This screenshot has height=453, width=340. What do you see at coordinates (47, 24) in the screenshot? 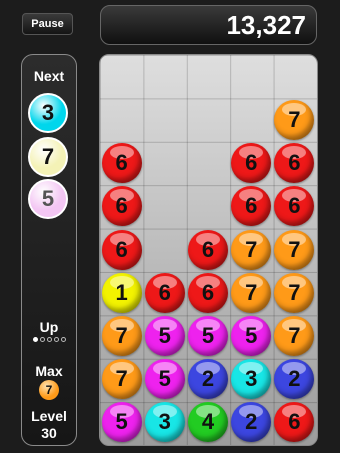
I see `pause-button: Pause` at bounding box center [47, 24].